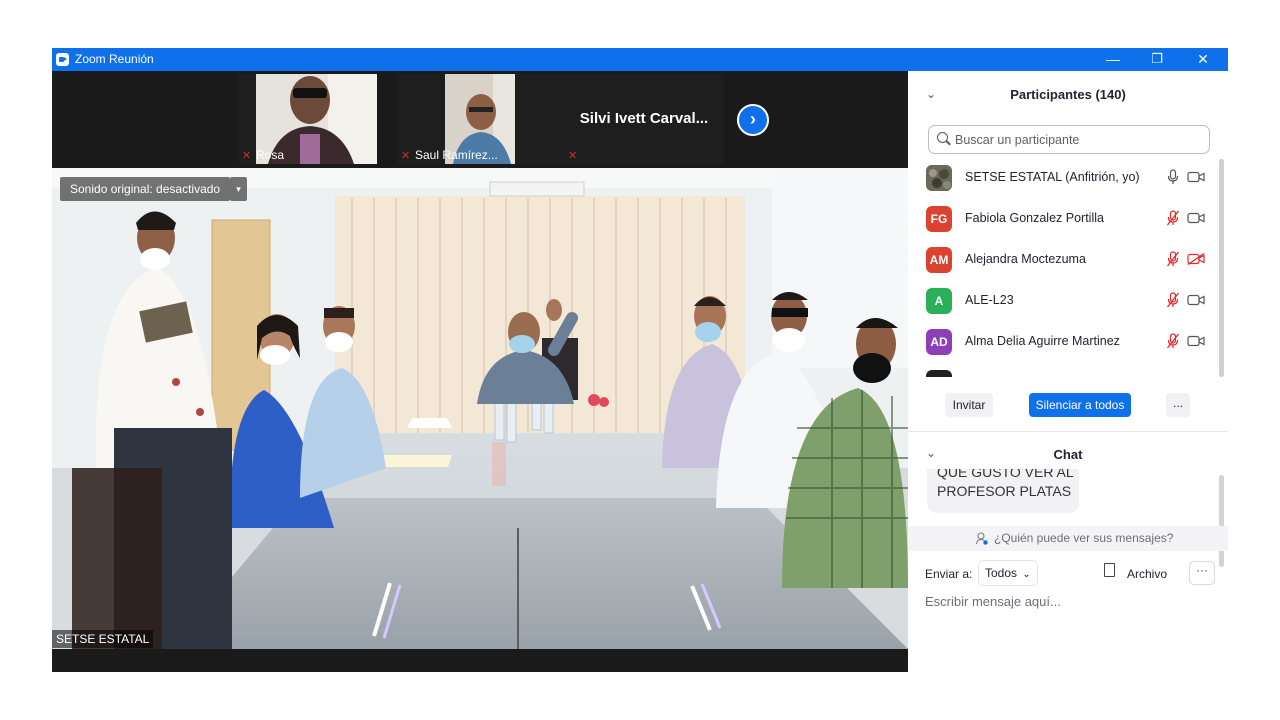 The height and width of the screenshot is (720, 1280). I want to click on participant-avatar: FG, so click(939, 219).